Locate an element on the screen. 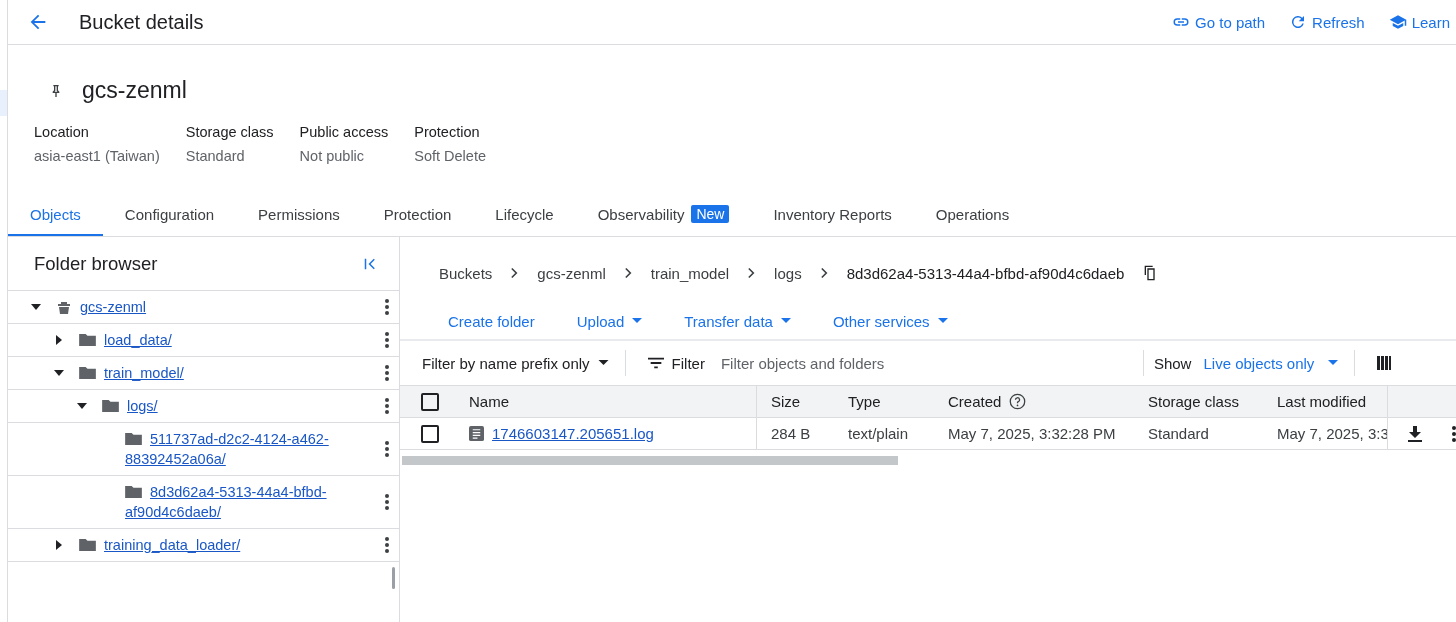  table-cell: Standard is located at coordinates (1178, 433).